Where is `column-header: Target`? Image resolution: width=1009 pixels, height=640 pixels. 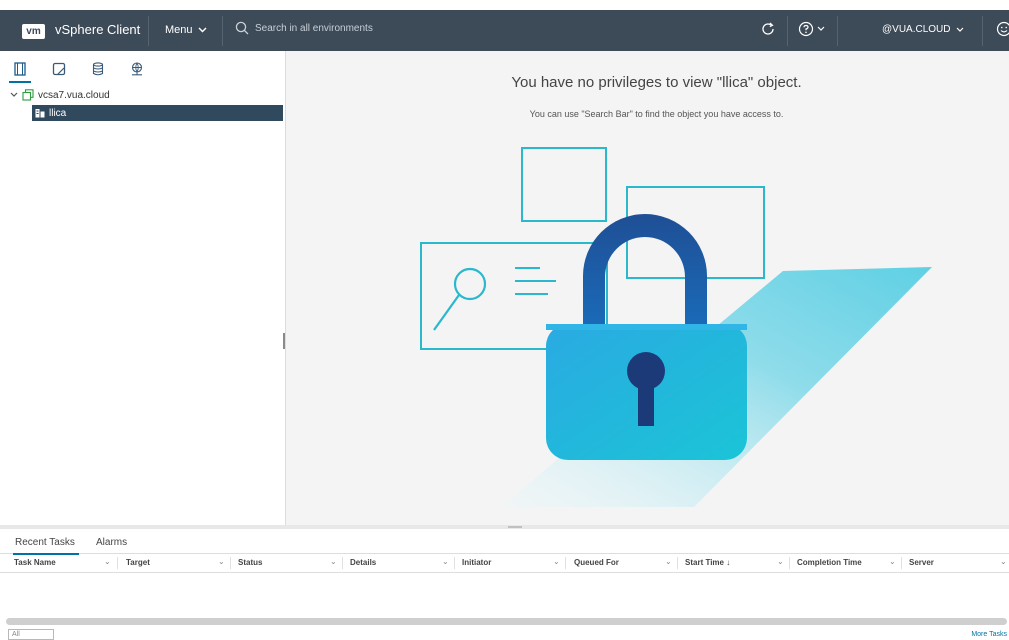 column-header: Target is located at coordinates (138, 562).